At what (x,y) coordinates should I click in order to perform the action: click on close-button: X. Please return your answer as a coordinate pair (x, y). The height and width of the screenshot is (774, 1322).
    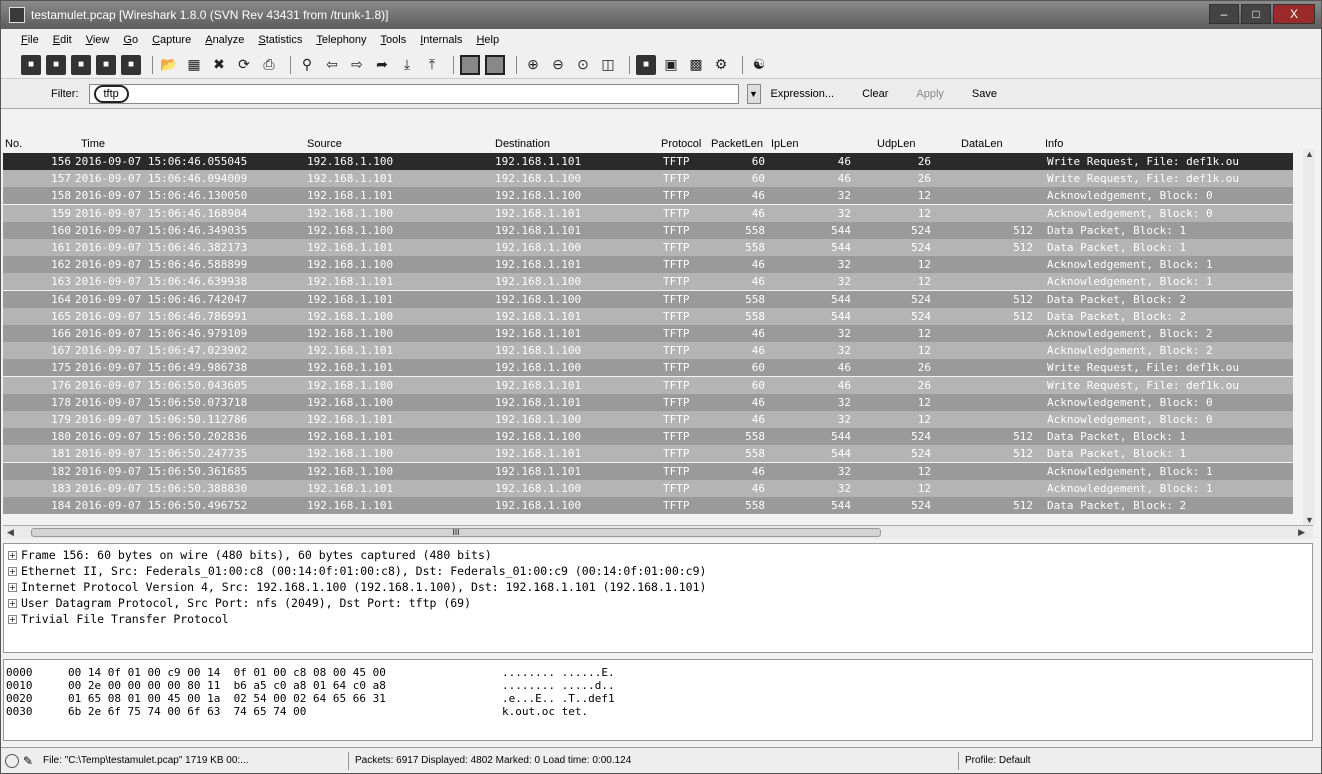
    Looking at the image, I should click on (1294, 14).